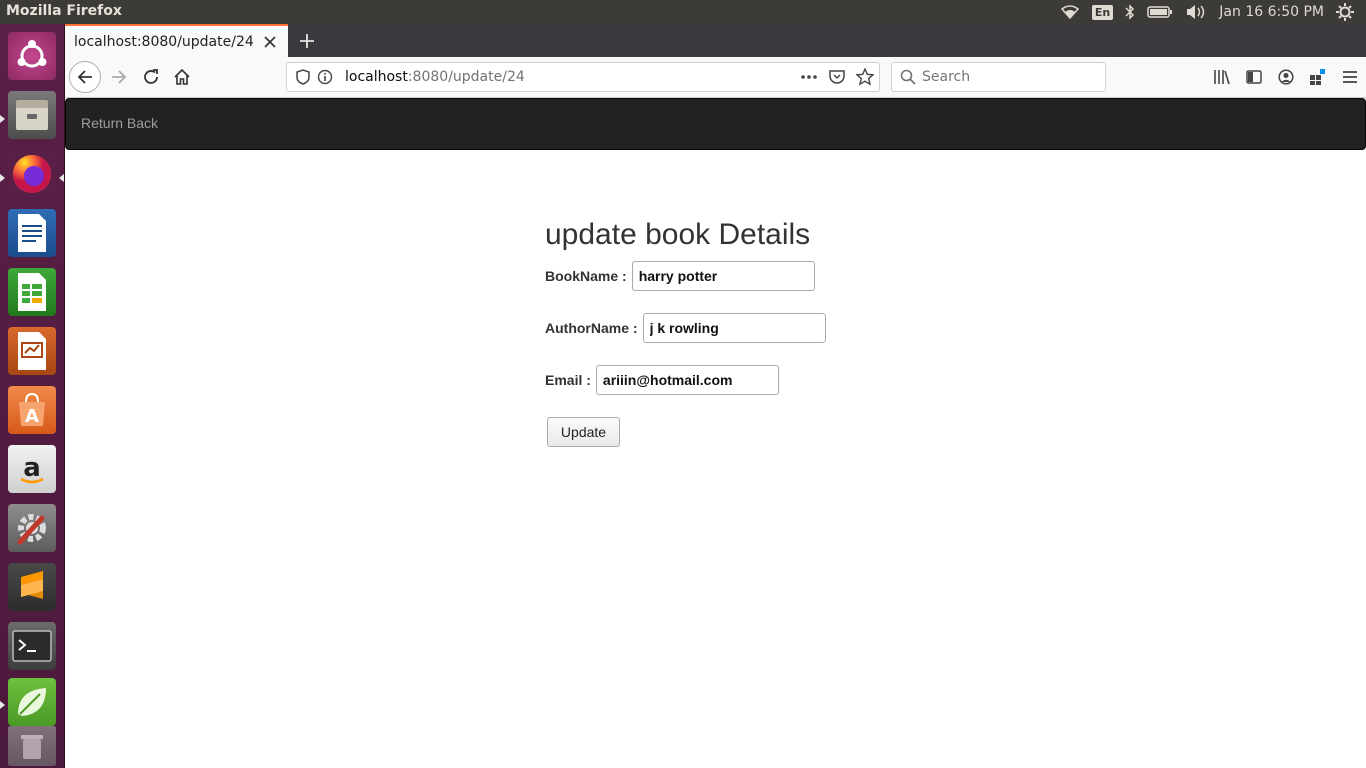 Image resolution: width=1366 pixels, height=768 pixels. I want to click on firefox-icon, so click(32, 174).